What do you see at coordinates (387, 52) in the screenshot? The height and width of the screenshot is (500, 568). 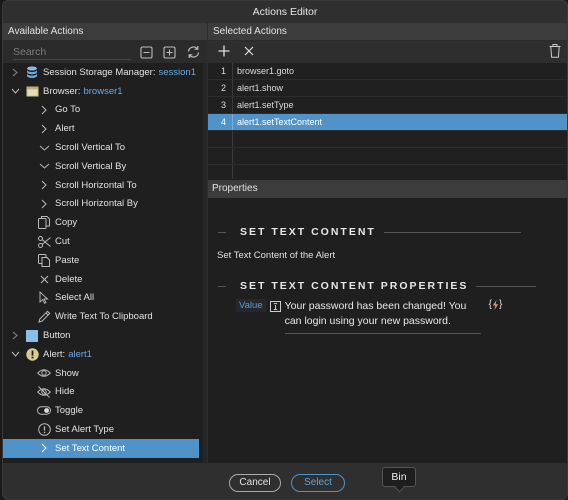 I see `selected-actions-toolbar` at bounding box center [387, 52].